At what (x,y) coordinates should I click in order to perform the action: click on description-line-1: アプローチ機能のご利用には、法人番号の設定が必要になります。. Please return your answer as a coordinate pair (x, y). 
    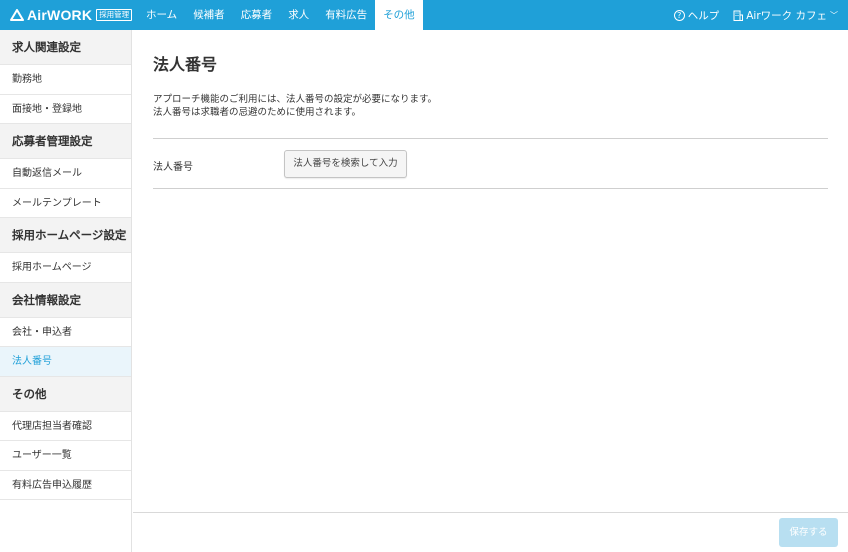
    Looking at the image, I should click on (295, 99).